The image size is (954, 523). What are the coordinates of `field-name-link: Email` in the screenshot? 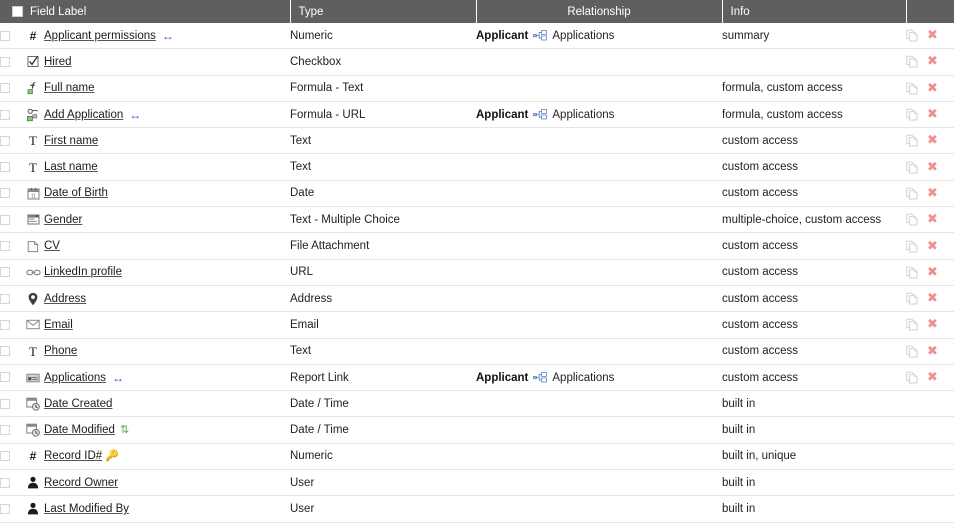 It's located at (58, 325).